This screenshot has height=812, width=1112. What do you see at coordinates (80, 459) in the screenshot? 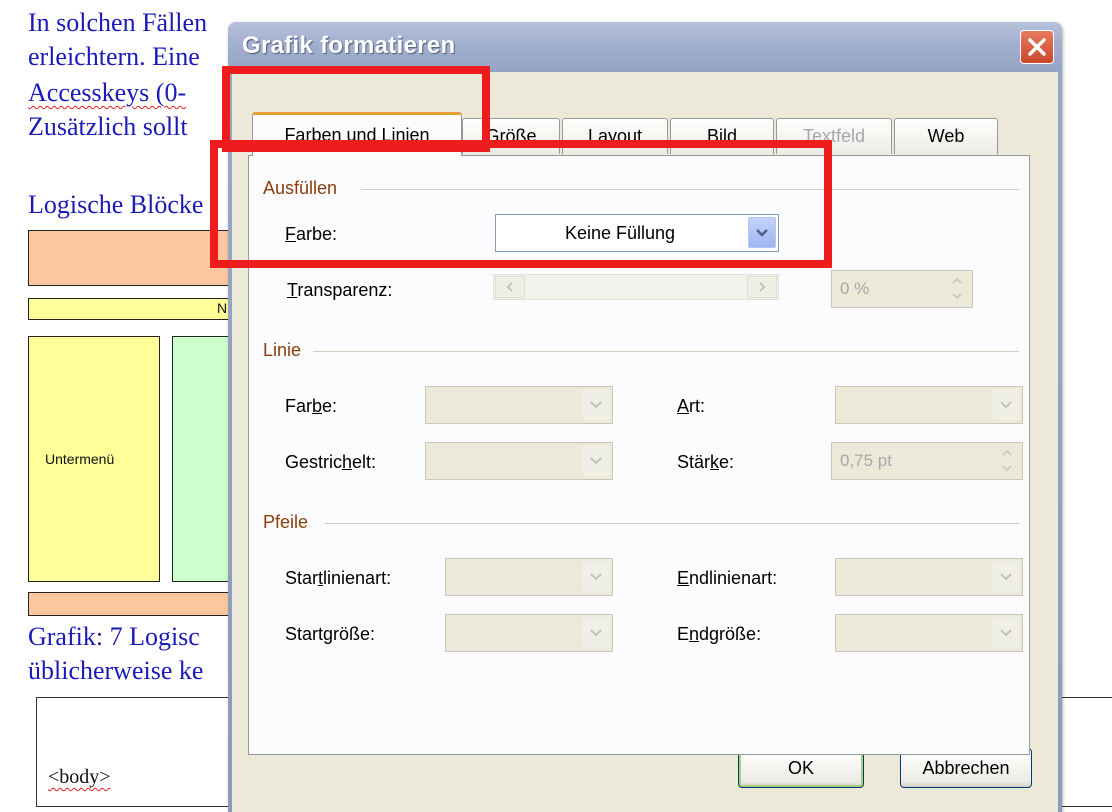
I see `block-submenu-label: Untermenü` at bounding box center [80, 459].